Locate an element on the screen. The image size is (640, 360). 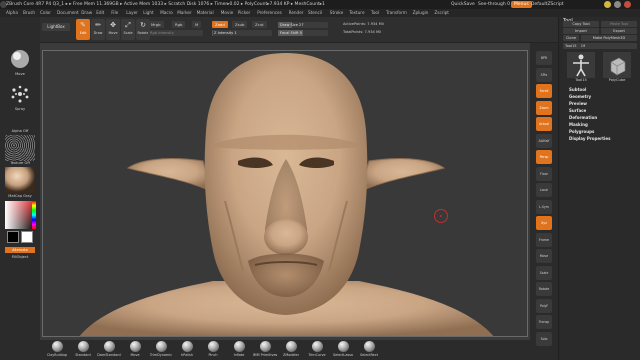
brush-claybuildup: ClayBuildup is located at coordinates (57, 350).